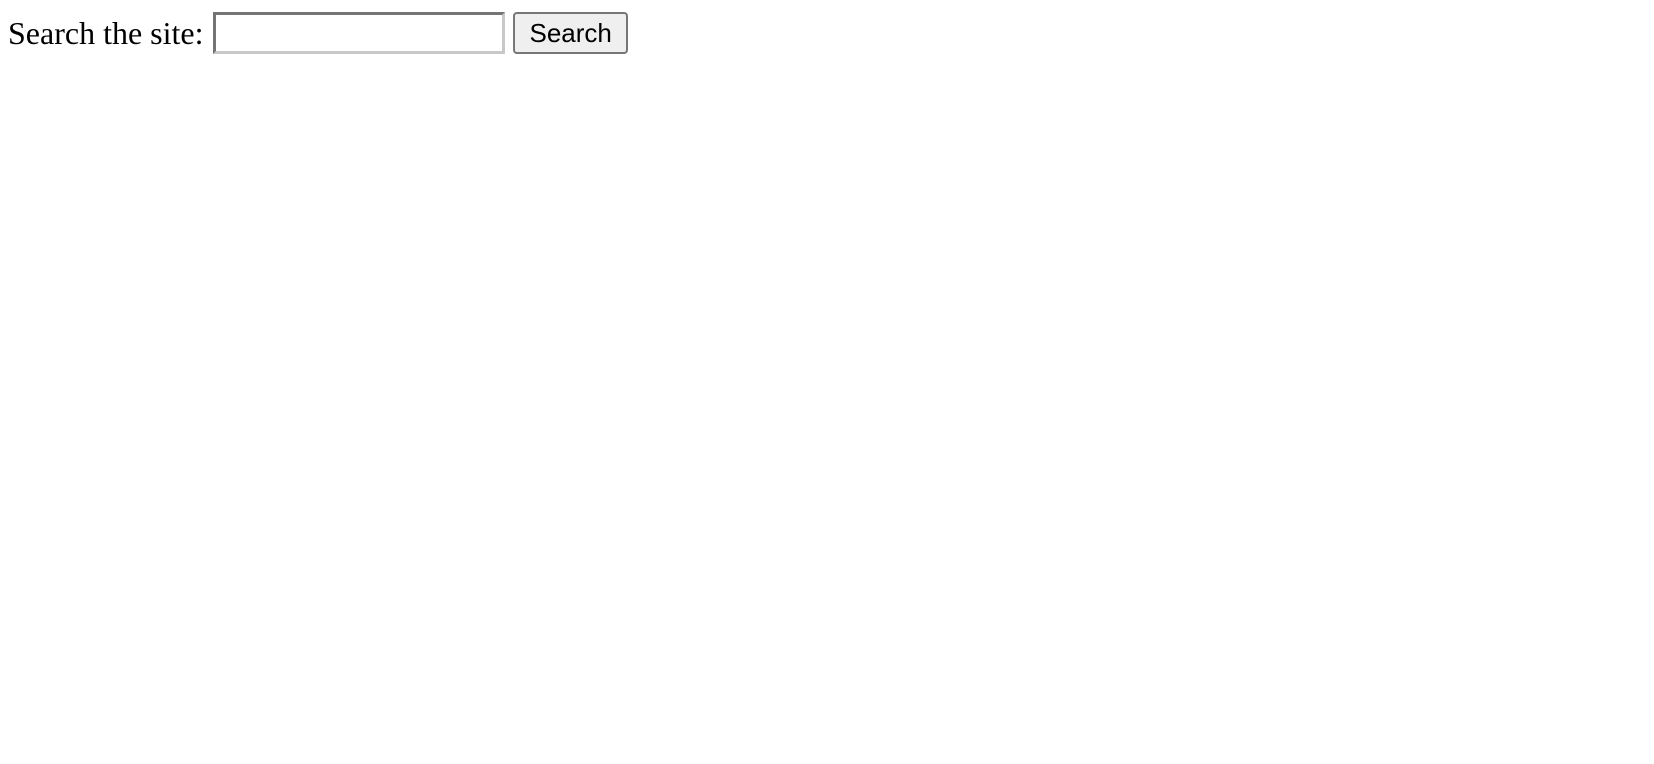  I want to click on search-label: Search the site:, so click(106, 33).